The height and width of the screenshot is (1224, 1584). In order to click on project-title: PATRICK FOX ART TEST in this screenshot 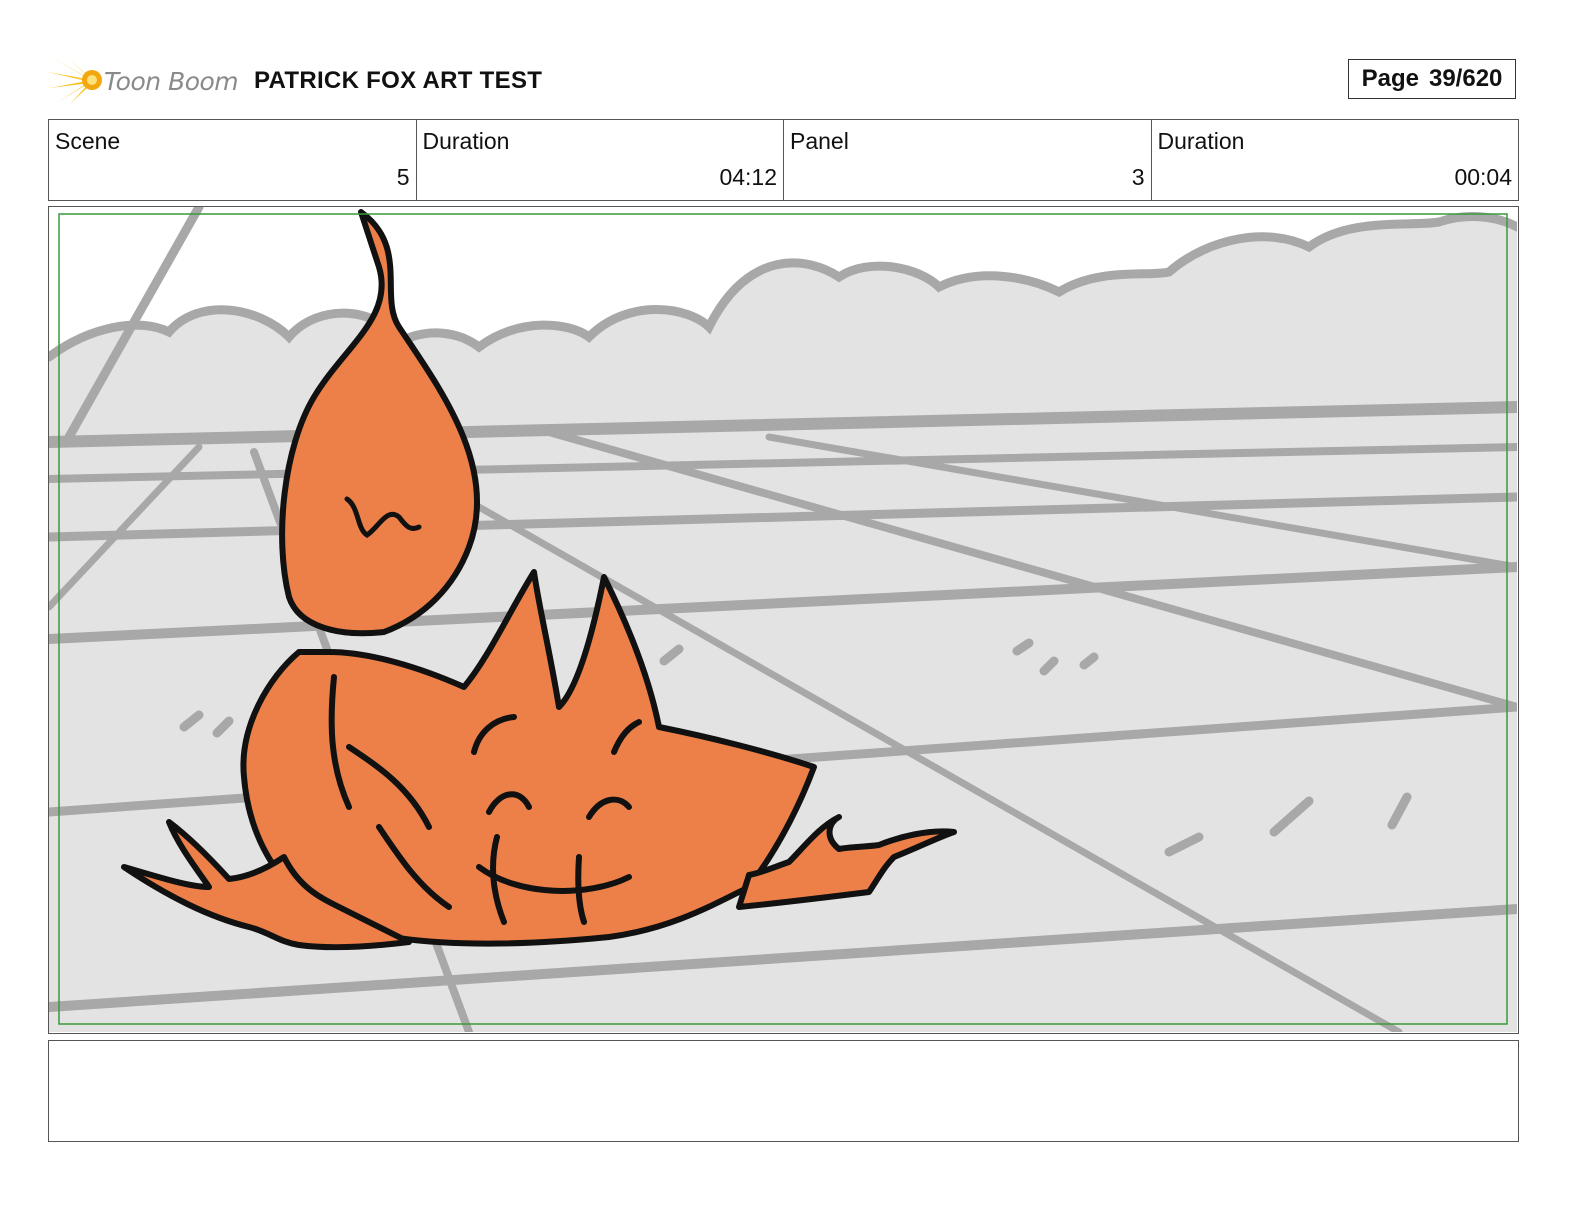, I will do `click(398, 80)`.